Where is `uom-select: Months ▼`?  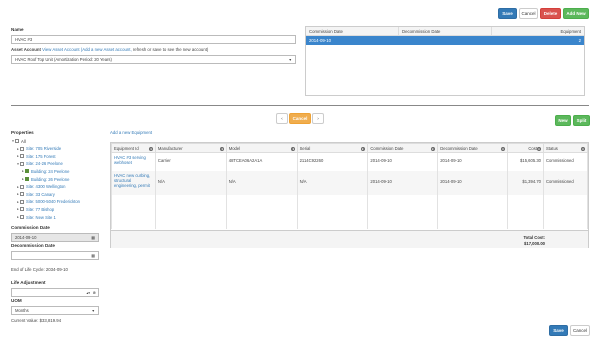 uom-select: Months ▼ is located at coordinates (55, 310).